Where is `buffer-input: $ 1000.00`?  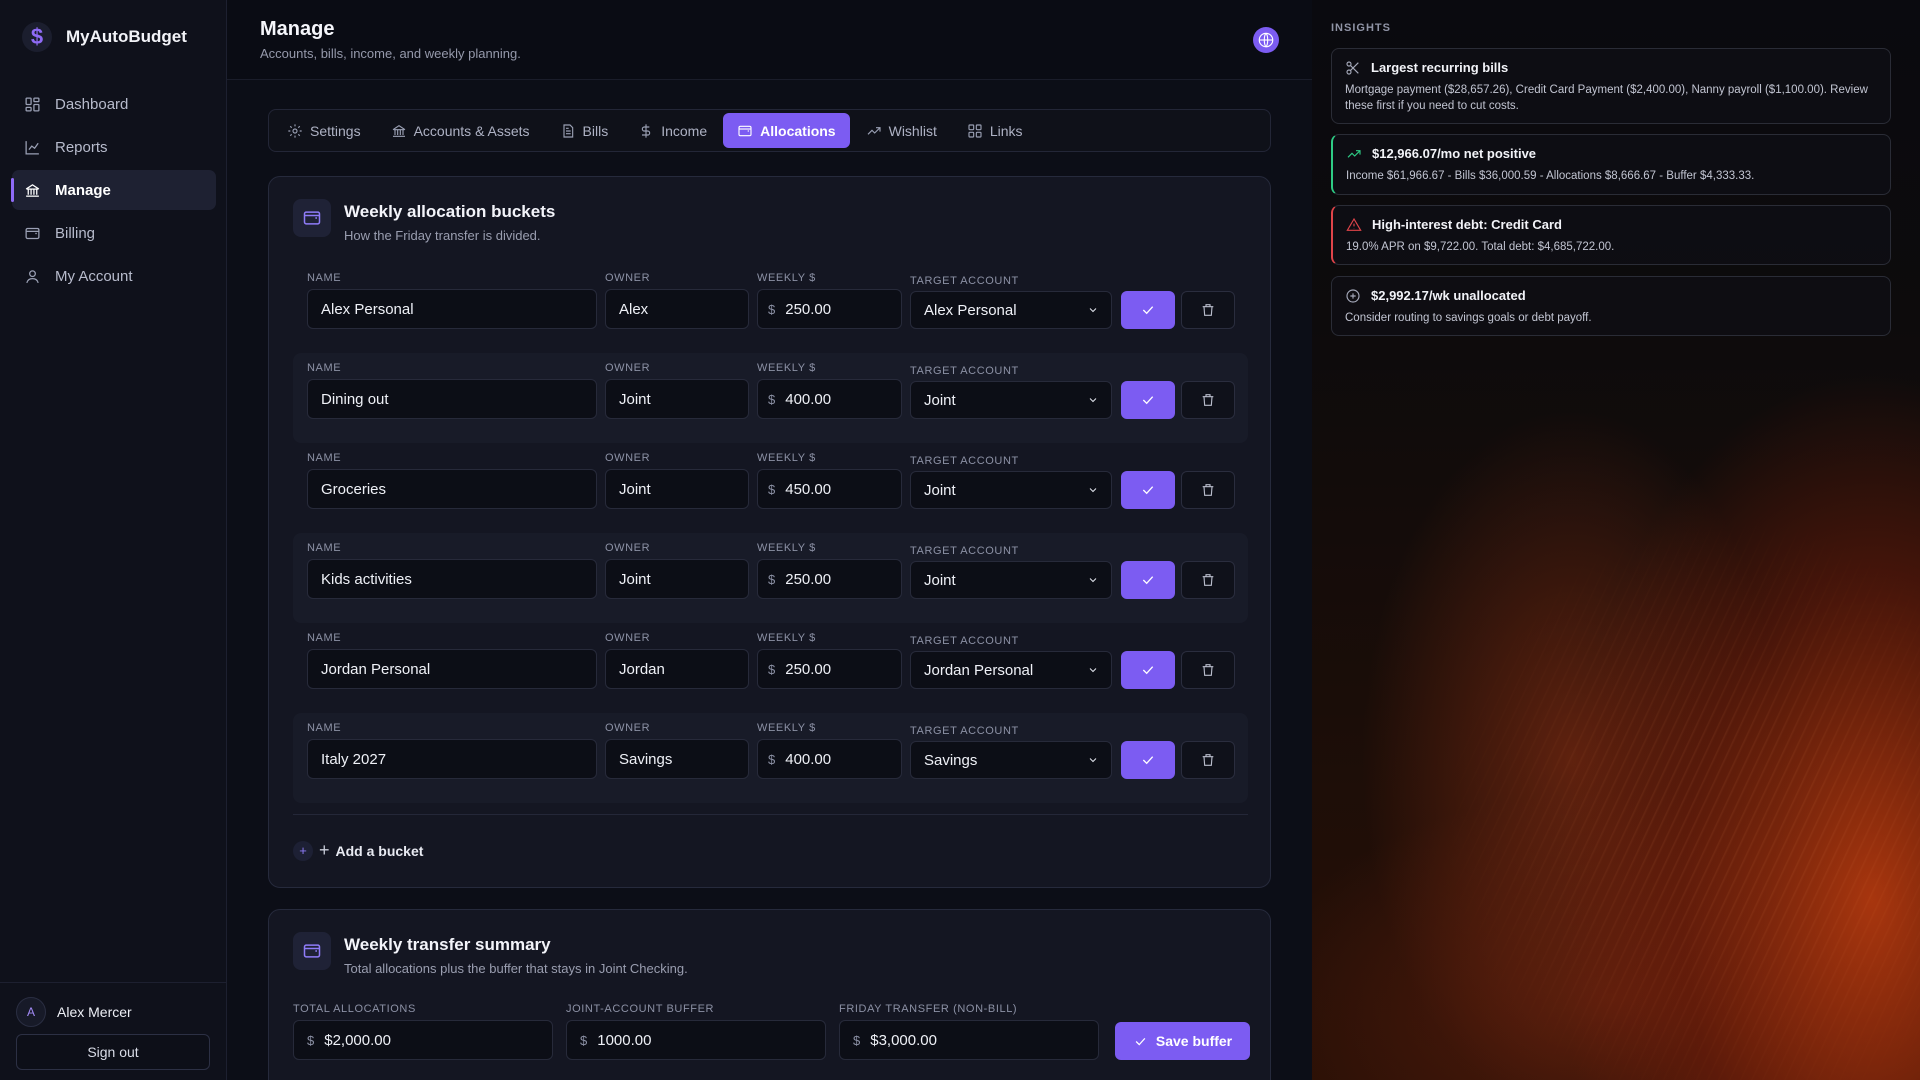 buffer-input: $ 1000.00 is located at coordinates (696, 1040).